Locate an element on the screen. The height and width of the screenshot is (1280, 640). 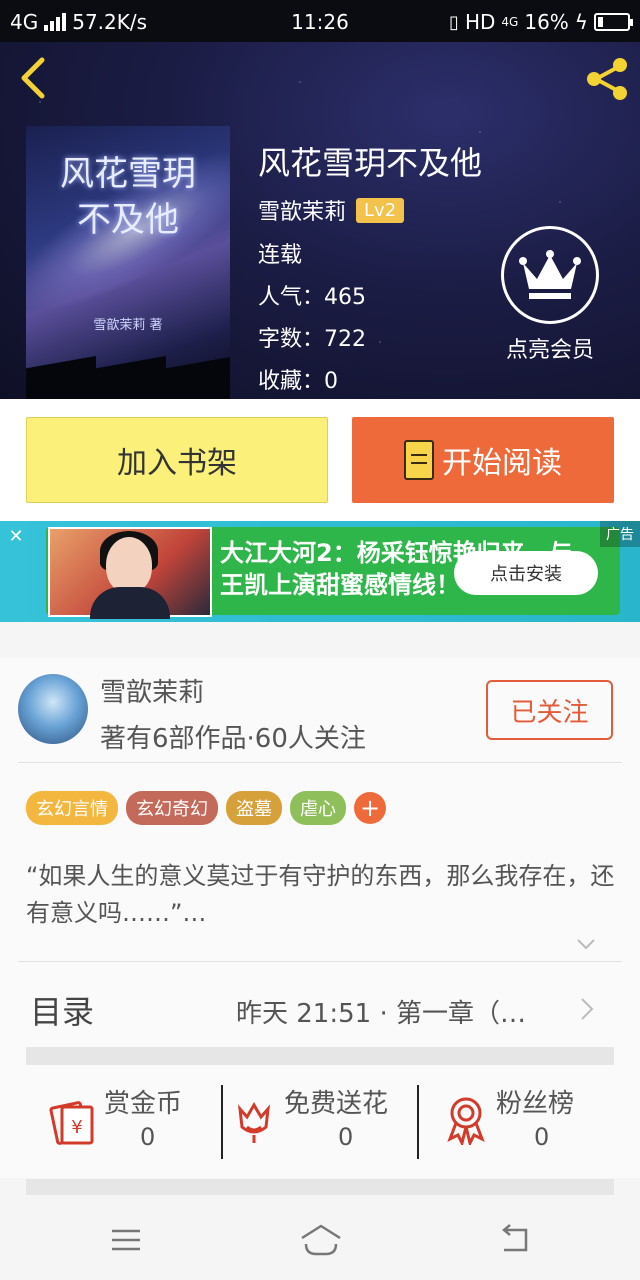
book-status: 连载 is located at coordinates (280, 255).